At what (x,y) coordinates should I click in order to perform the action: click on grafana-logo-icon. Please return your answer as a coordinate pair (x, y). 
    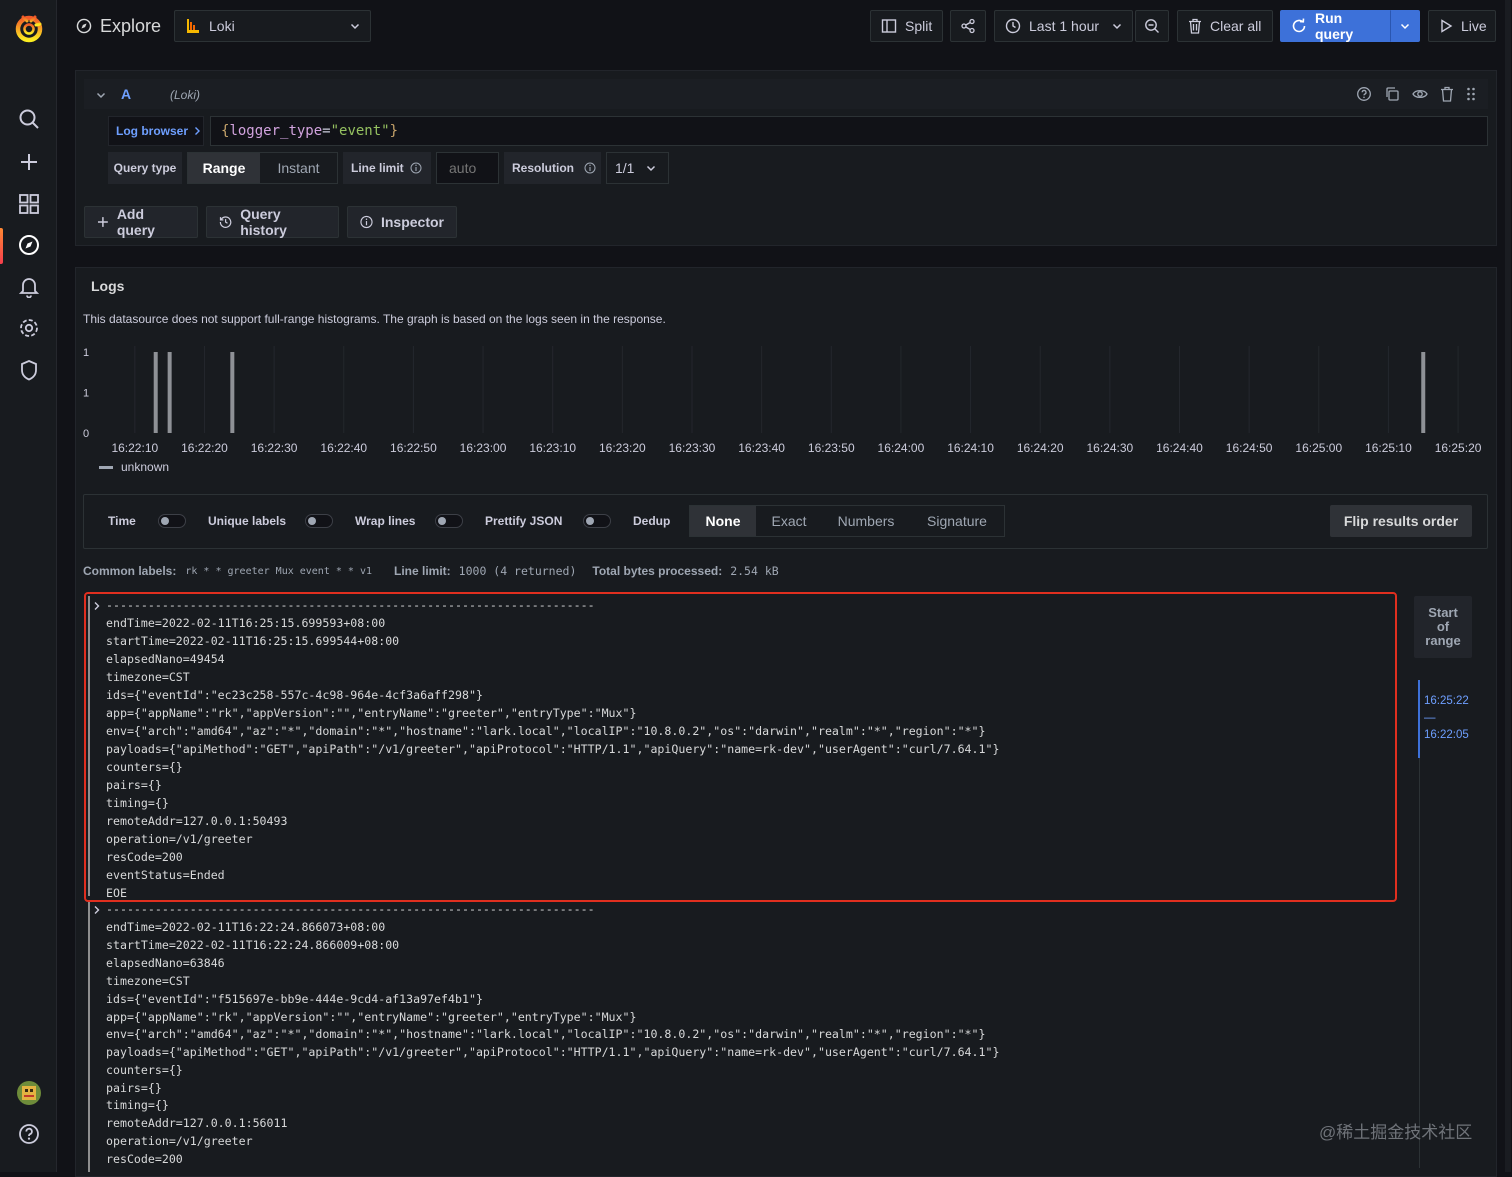
    Looking at the image, I should click on (29, 28).